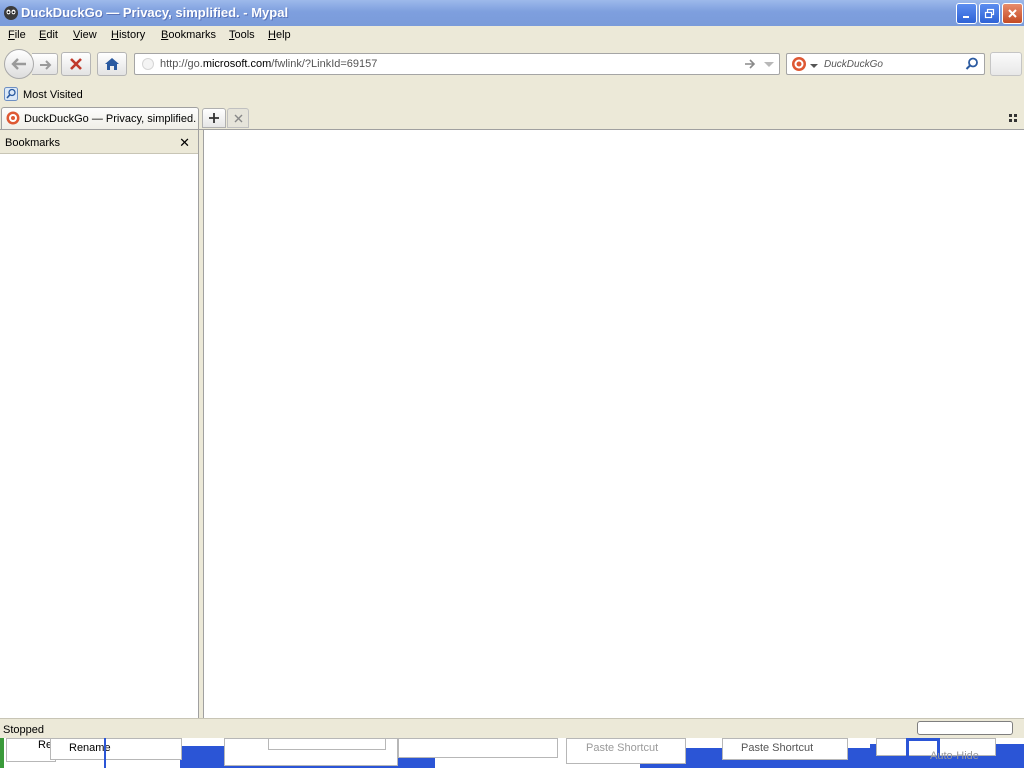  I want to click on duckduckgo-engine-icon, so click(799, 64).